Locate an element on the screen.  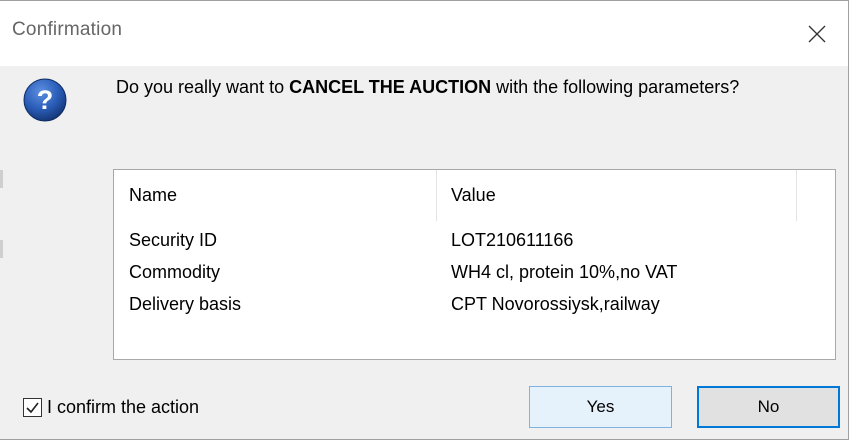
cell-value: WH4 cl, protein 10%,no VAT is located at coordinates (564, 272).